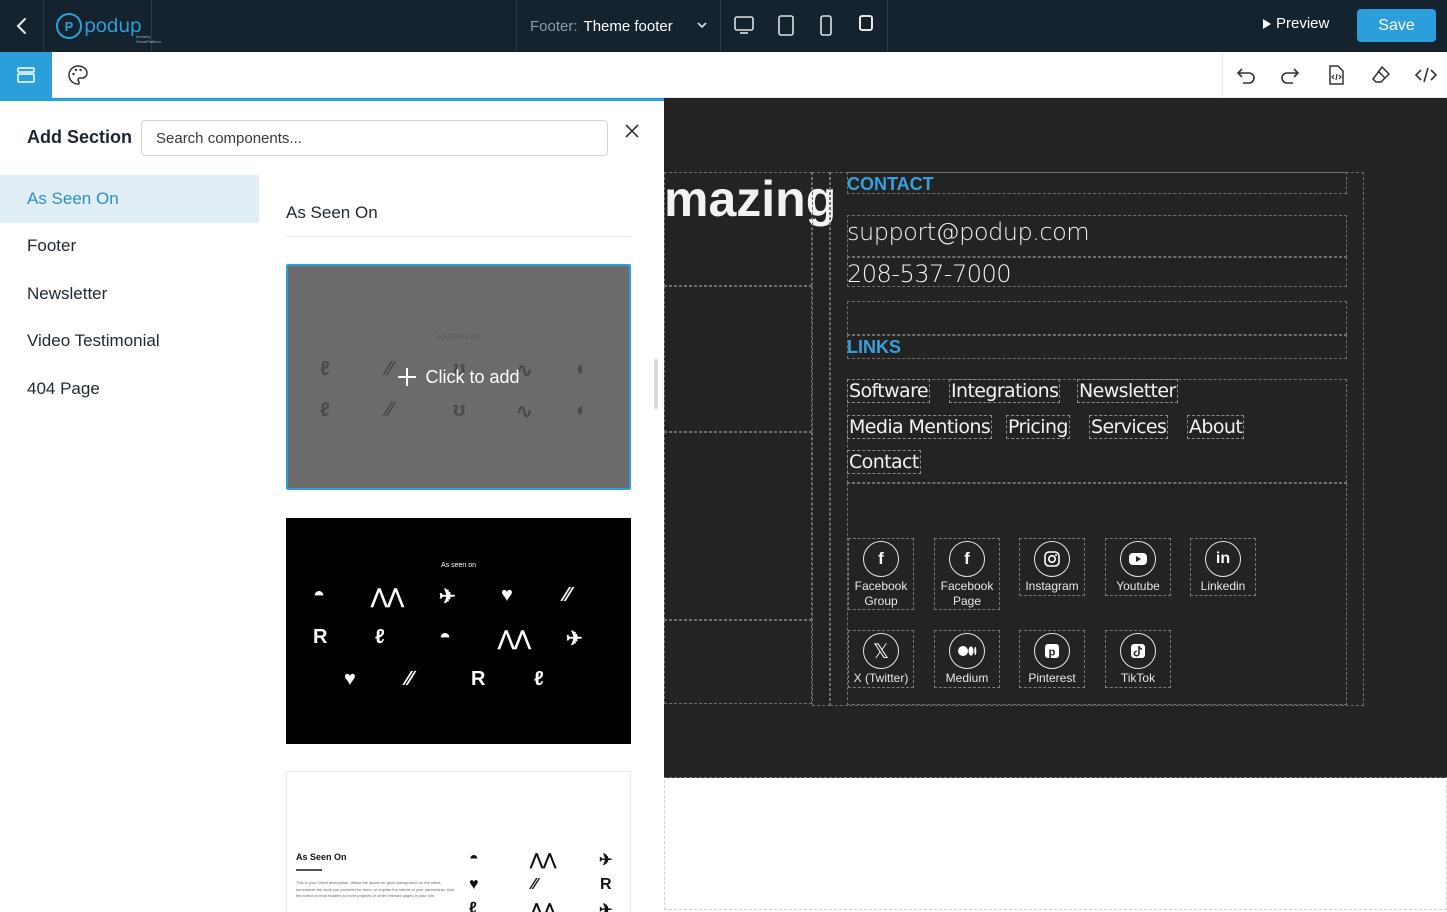 This screenshot has height=912, width=1447. What do you see at coordinates (1295, 23) in the screenshot?
I see `preview-button: Preview` at bounding box center [1295, 23].